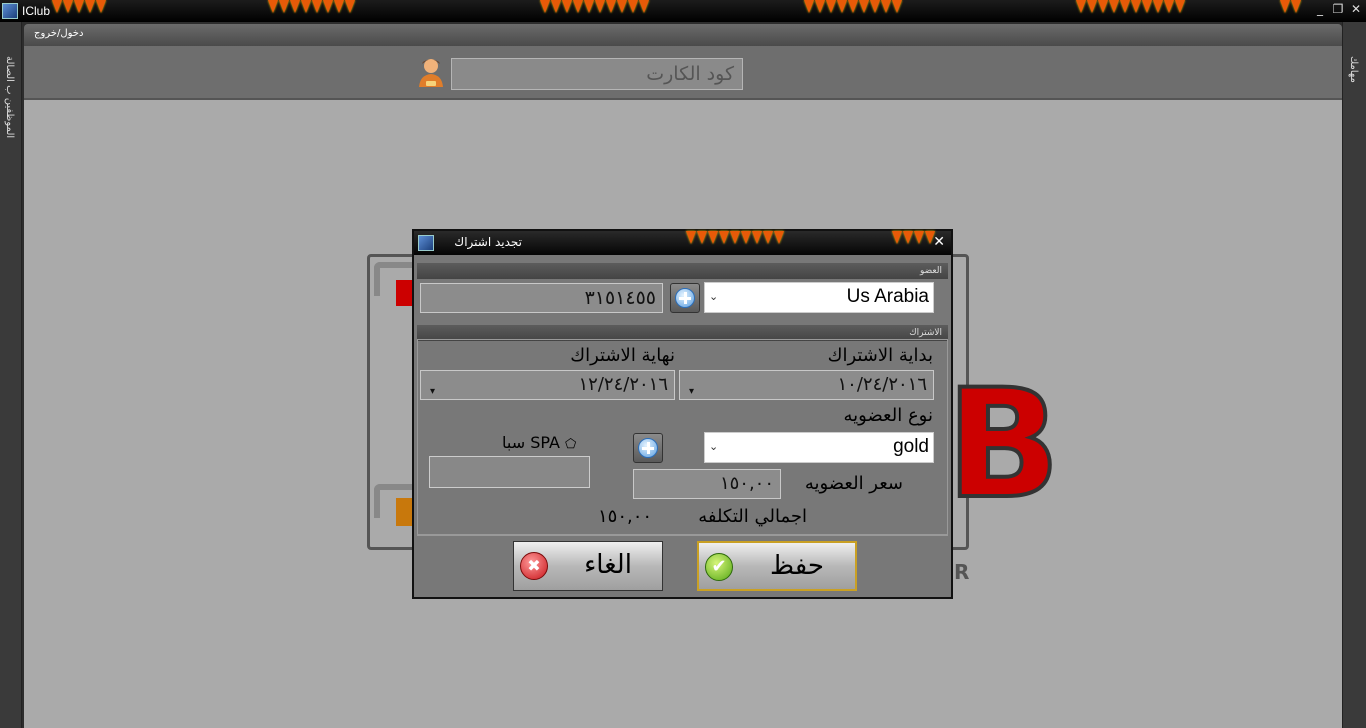 The image size is (1366, 728). I want to click on app-icon, so click(10, 11).